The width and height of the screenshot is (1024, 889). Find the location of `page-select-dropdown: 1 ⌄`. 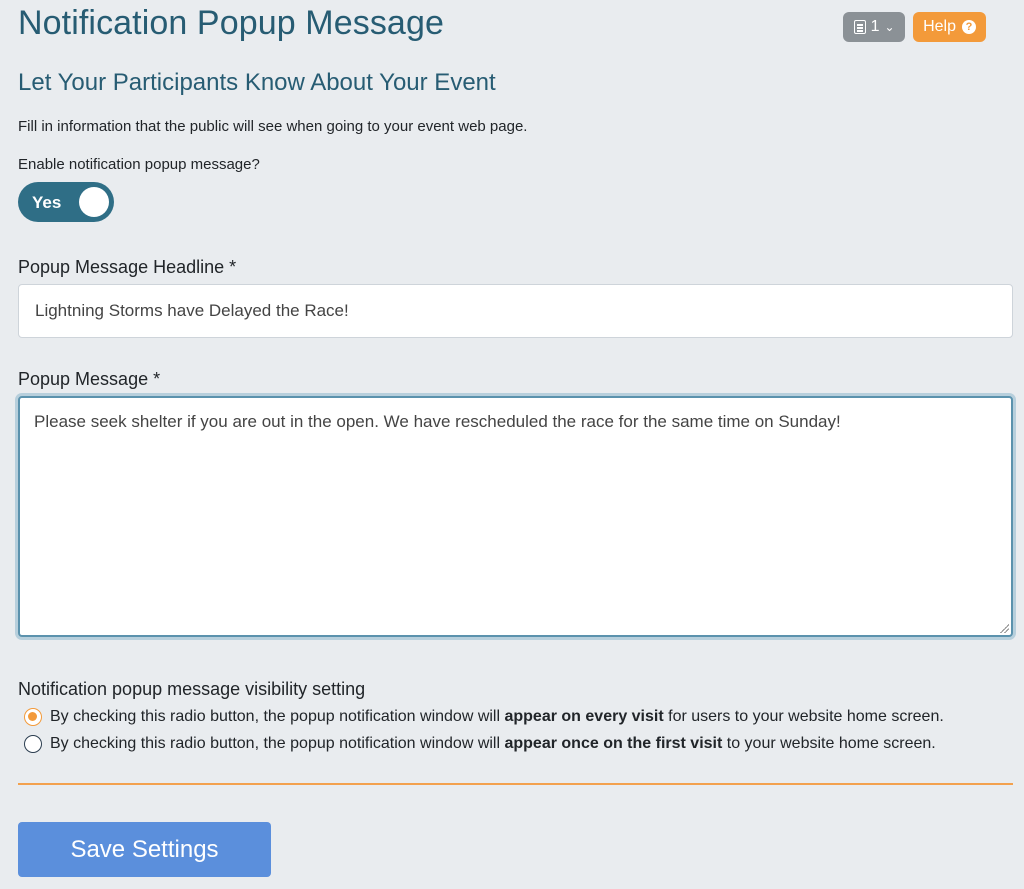

page-select-dropdown: 1 ⌄ is located at coordinates (874, 27).